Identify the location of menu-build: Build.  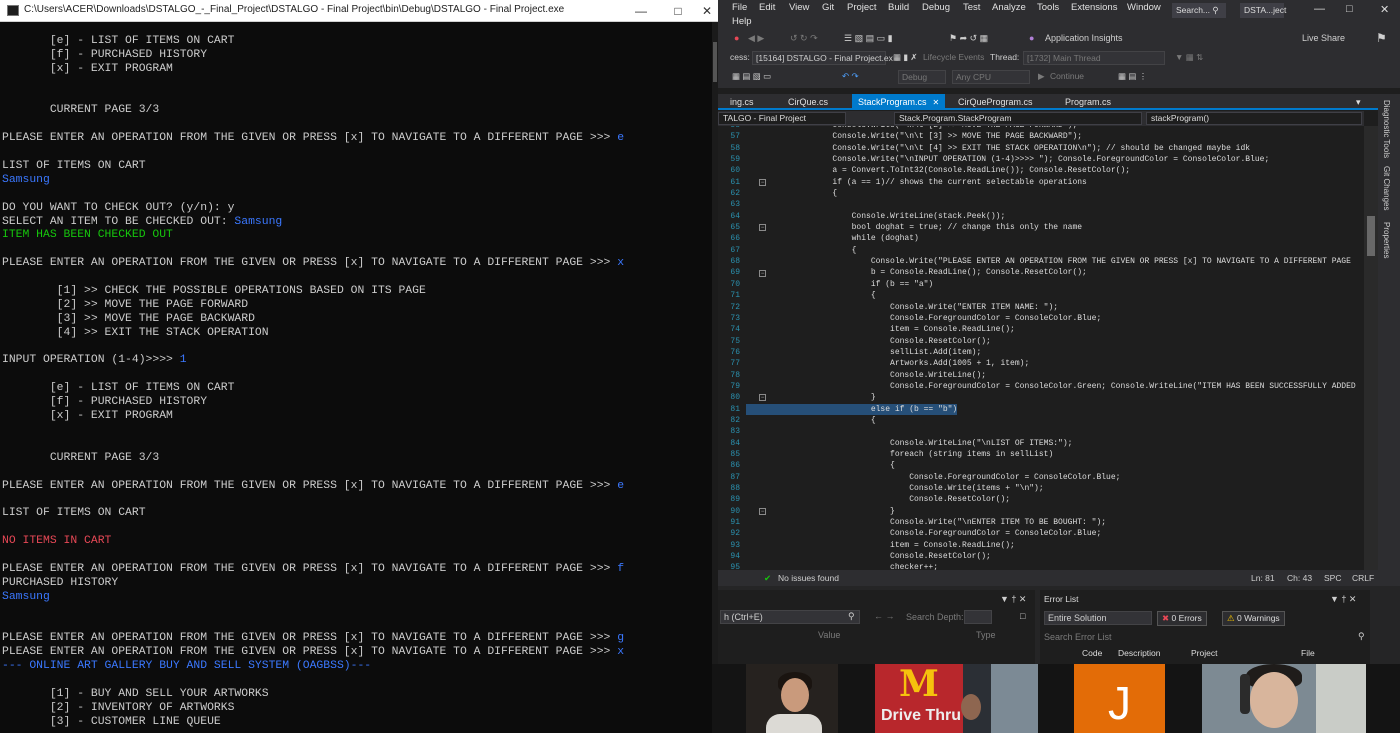
(898, 7).